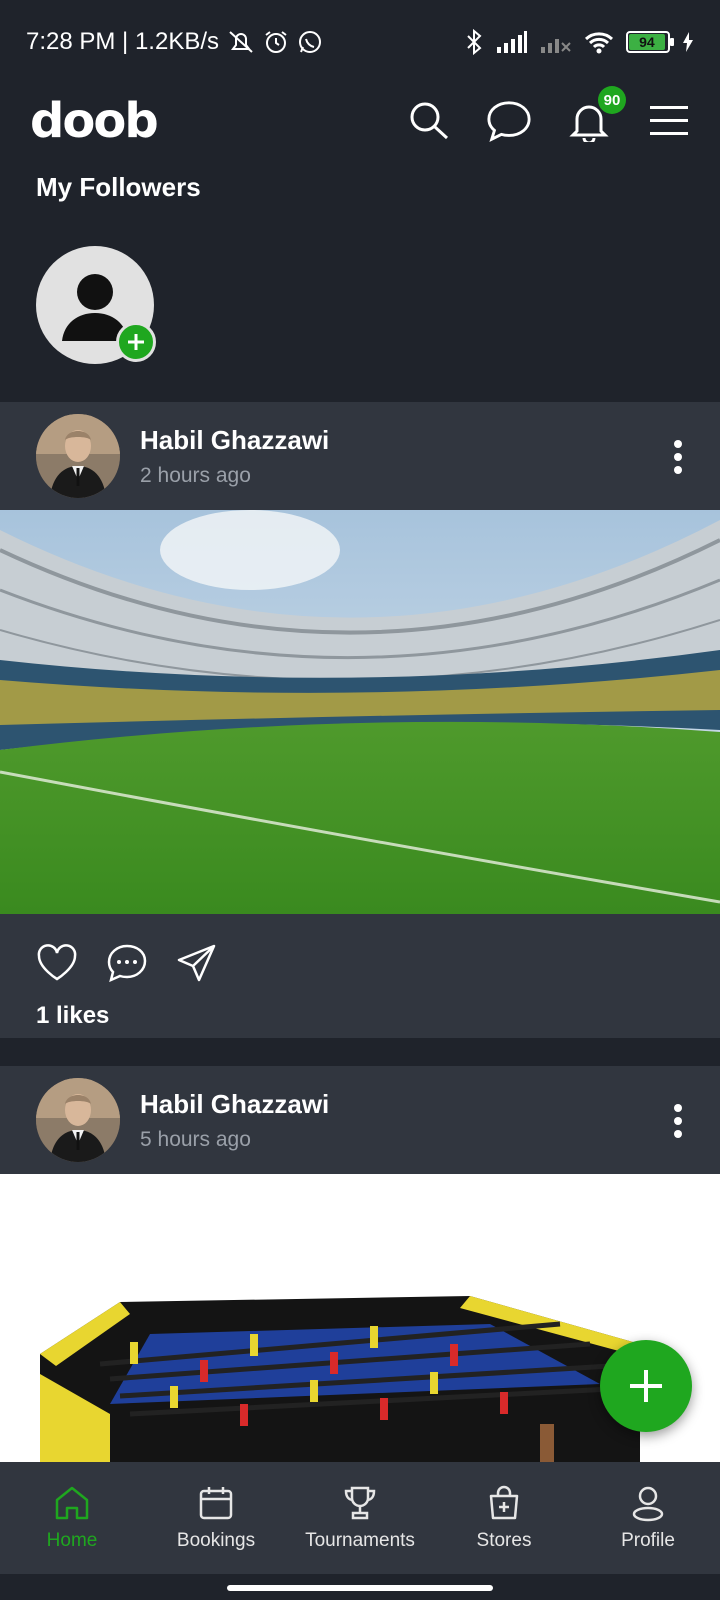 This screenshot has height=1600, width=720. I want to click on chat-button, so click(509, 121).